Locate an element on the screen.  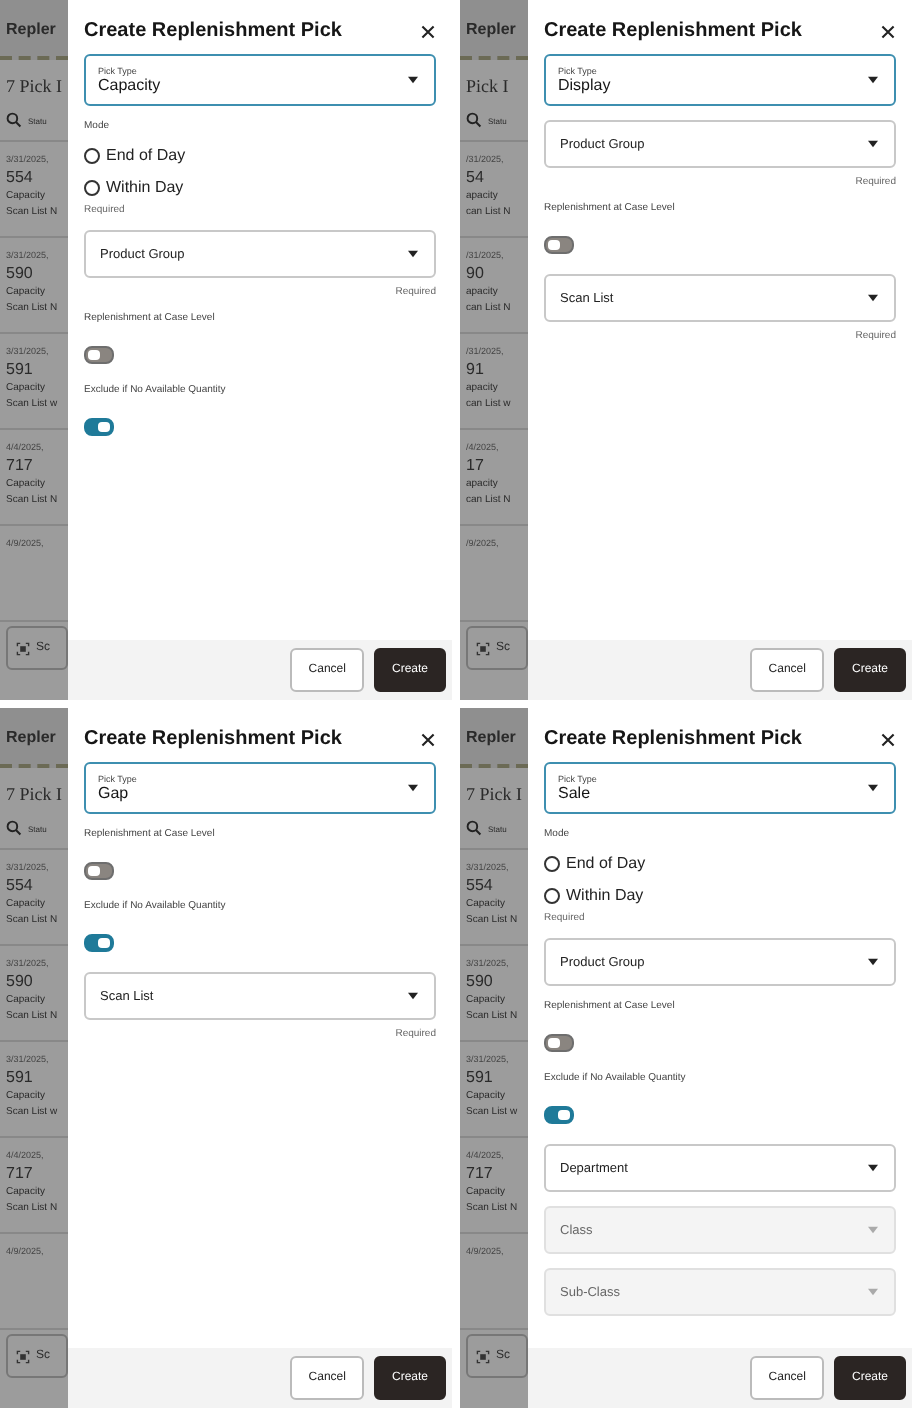
item-text: 90 is located at coordinates (476, 274).